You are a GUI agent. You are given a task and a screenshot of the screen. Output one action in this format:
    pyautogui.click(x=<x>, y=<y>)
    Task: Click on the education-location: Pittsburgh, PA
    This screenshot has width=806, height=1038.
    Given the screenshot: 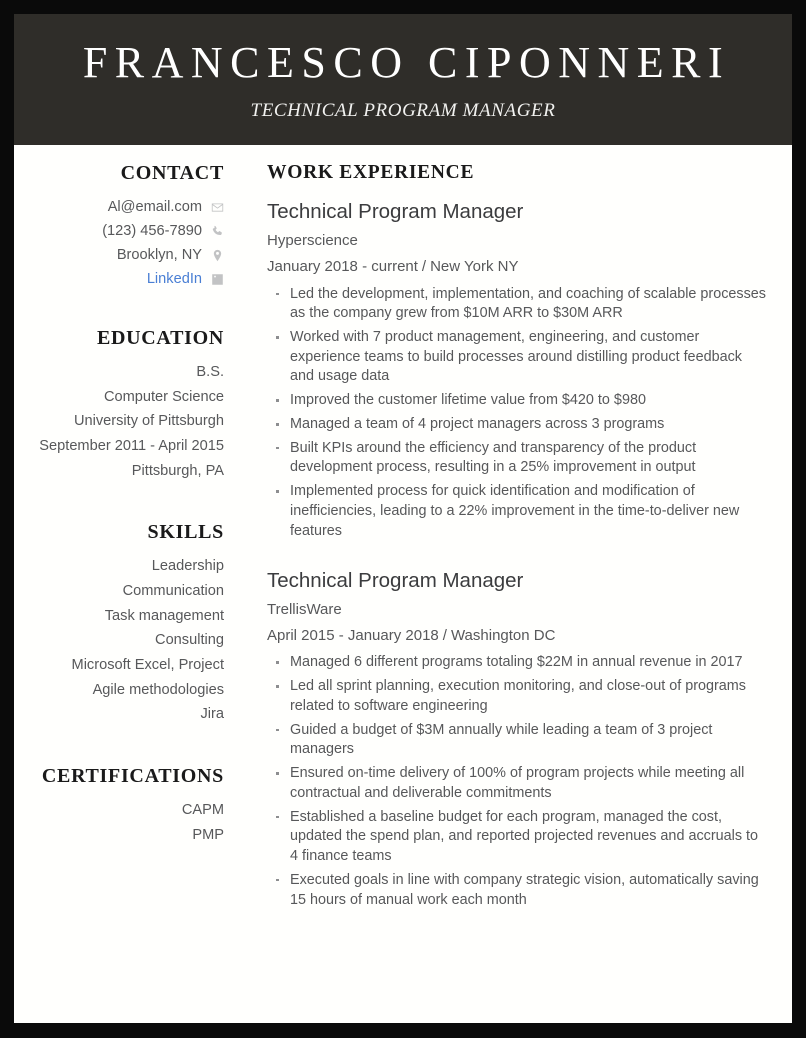 What is the action you would take?
    pyautogui.click(x=177, y=470)
    